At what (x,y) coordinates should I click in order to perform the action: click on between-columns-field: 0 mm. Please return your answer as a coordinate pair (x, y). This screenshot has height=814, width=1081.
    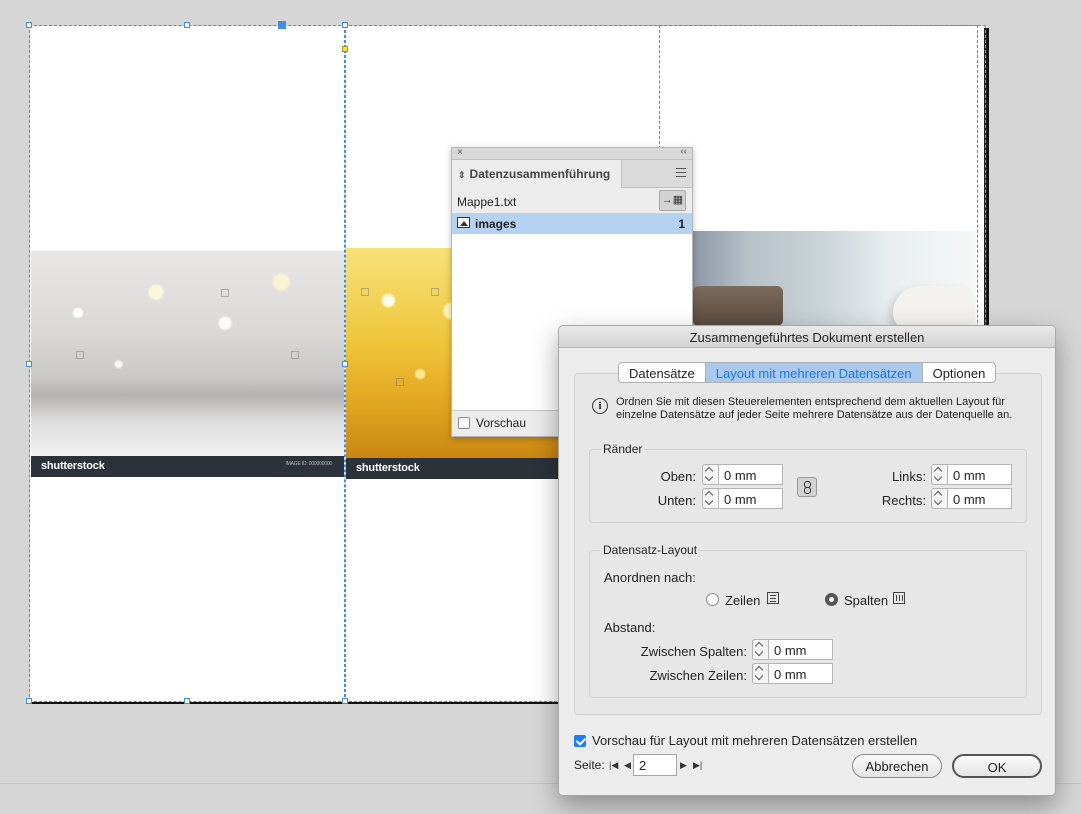
    Looking at the image, I should click on (792, 649).